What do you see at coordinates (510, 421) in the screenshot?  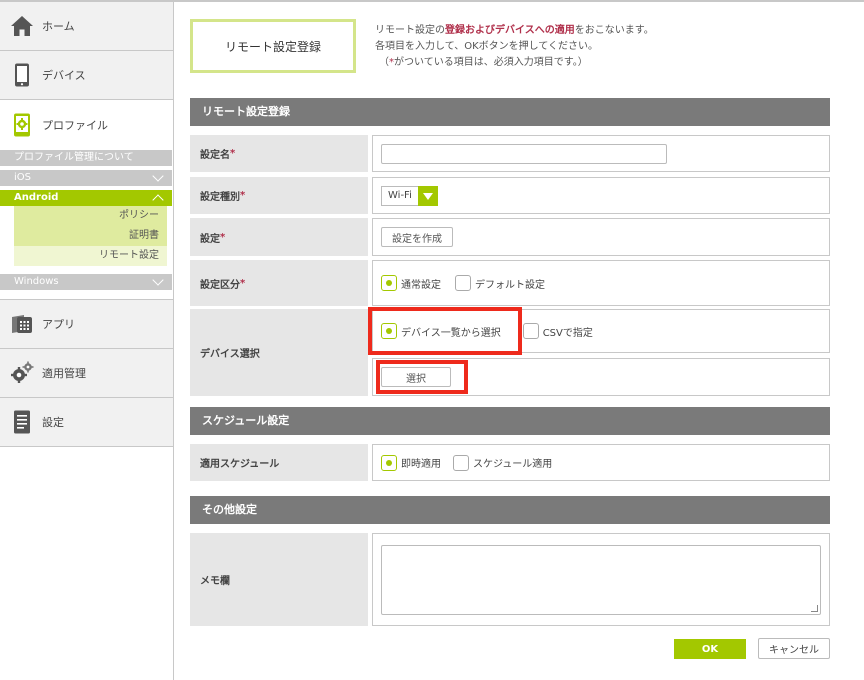 I see `section-schedule-header: スケジュール設定` at bounding box center [510, 421].